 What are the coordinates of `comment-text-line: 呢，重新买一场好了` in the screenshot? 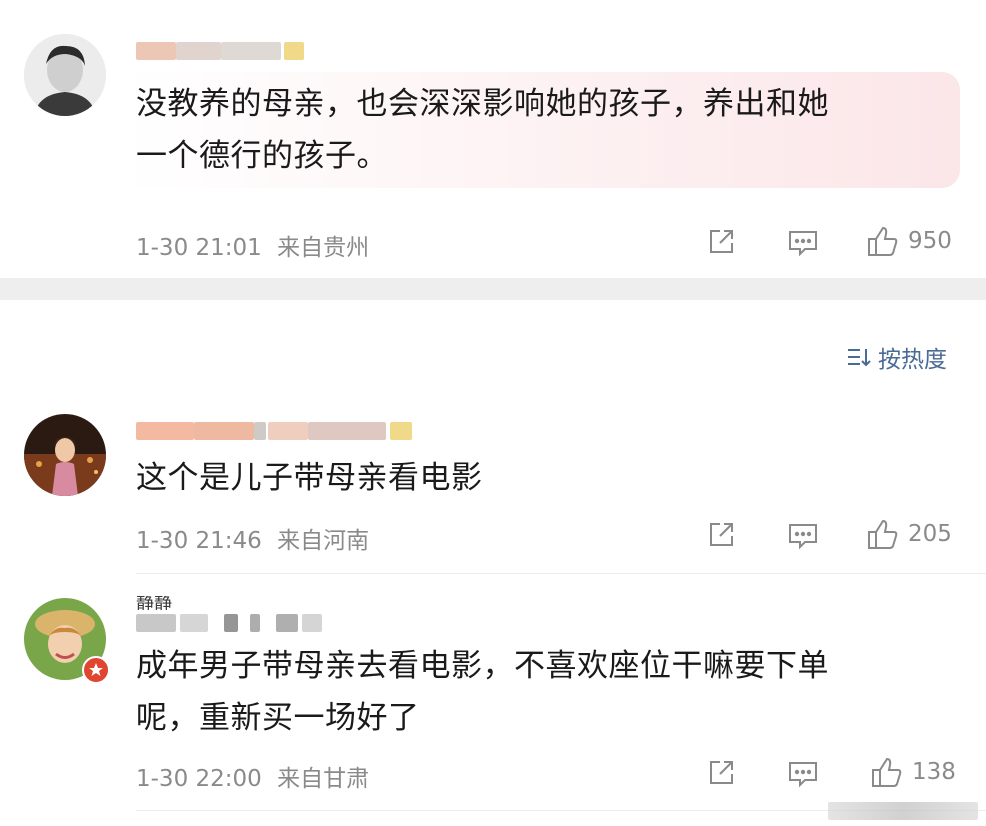 It's located at (278, 718).